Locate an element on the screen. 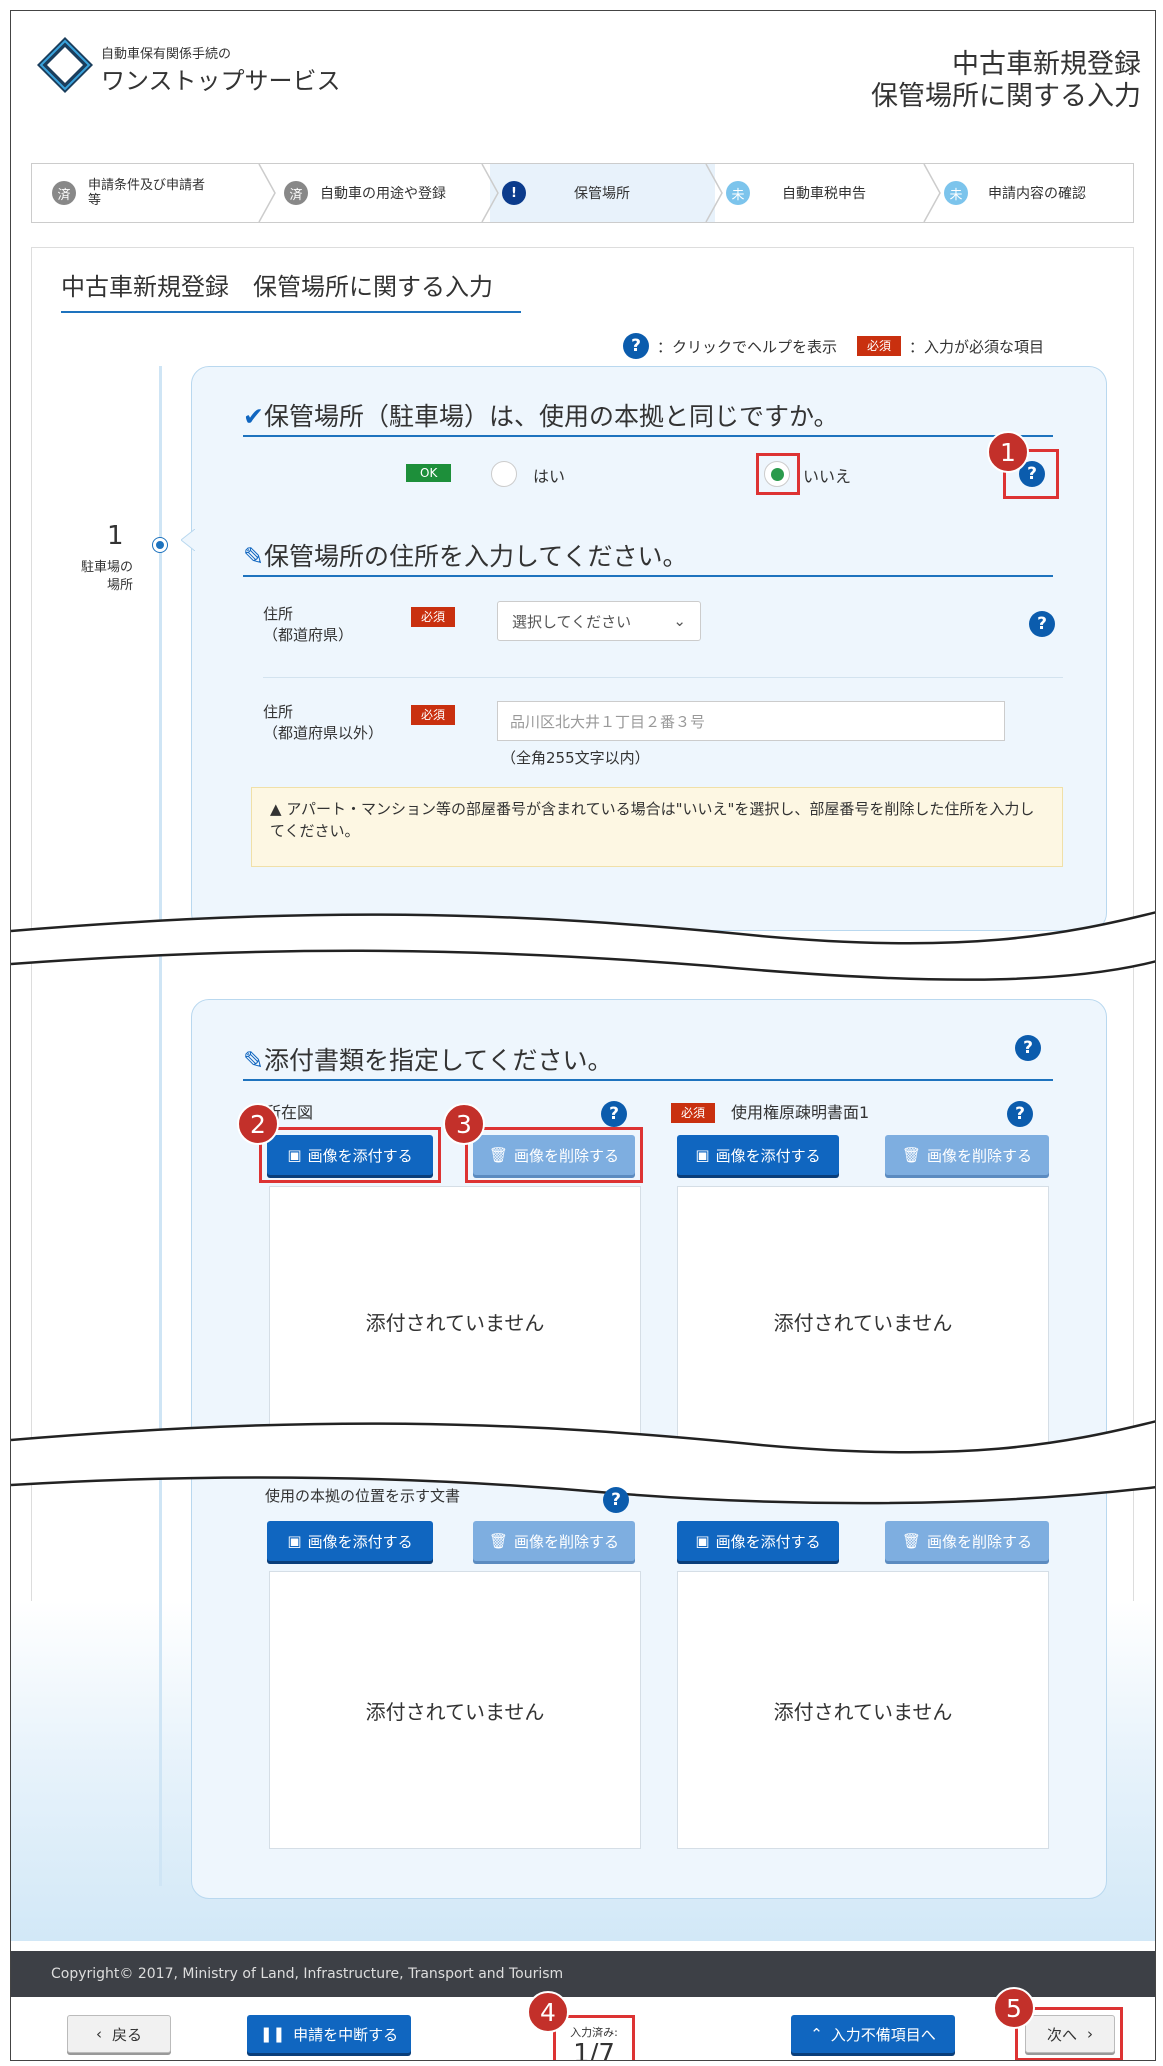 Image resolution: width=1163 pixels, height=2066 pixels. page-title: 中古車新規登録 保管場所に関する入力 is located at coordinates (277, 287).